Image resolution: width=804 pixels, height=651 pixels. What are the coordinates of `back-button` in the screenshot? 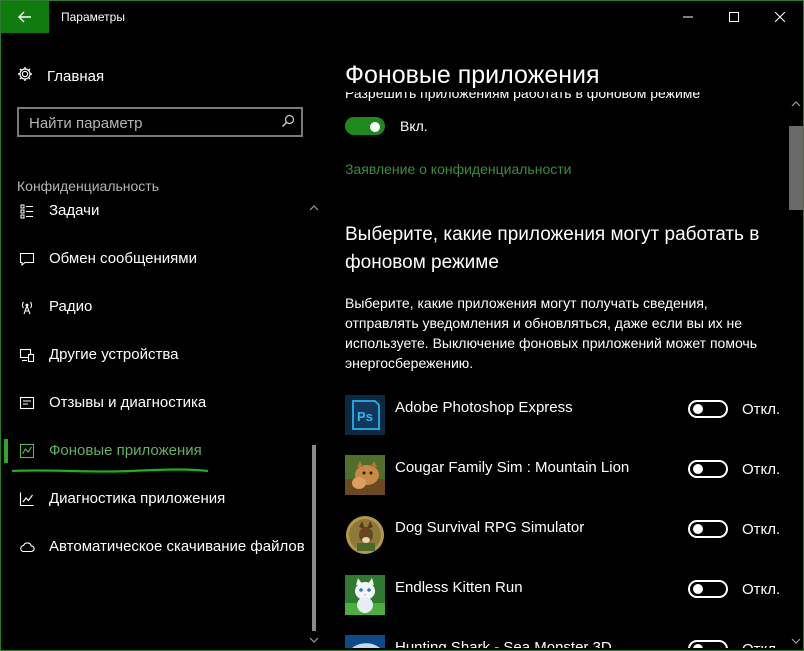 It's located at (25, 17).